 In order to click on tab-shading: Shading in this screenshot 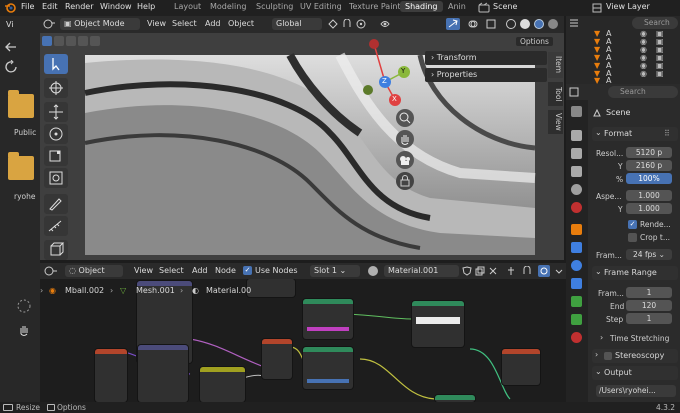, I will do `click(421, 6)`.